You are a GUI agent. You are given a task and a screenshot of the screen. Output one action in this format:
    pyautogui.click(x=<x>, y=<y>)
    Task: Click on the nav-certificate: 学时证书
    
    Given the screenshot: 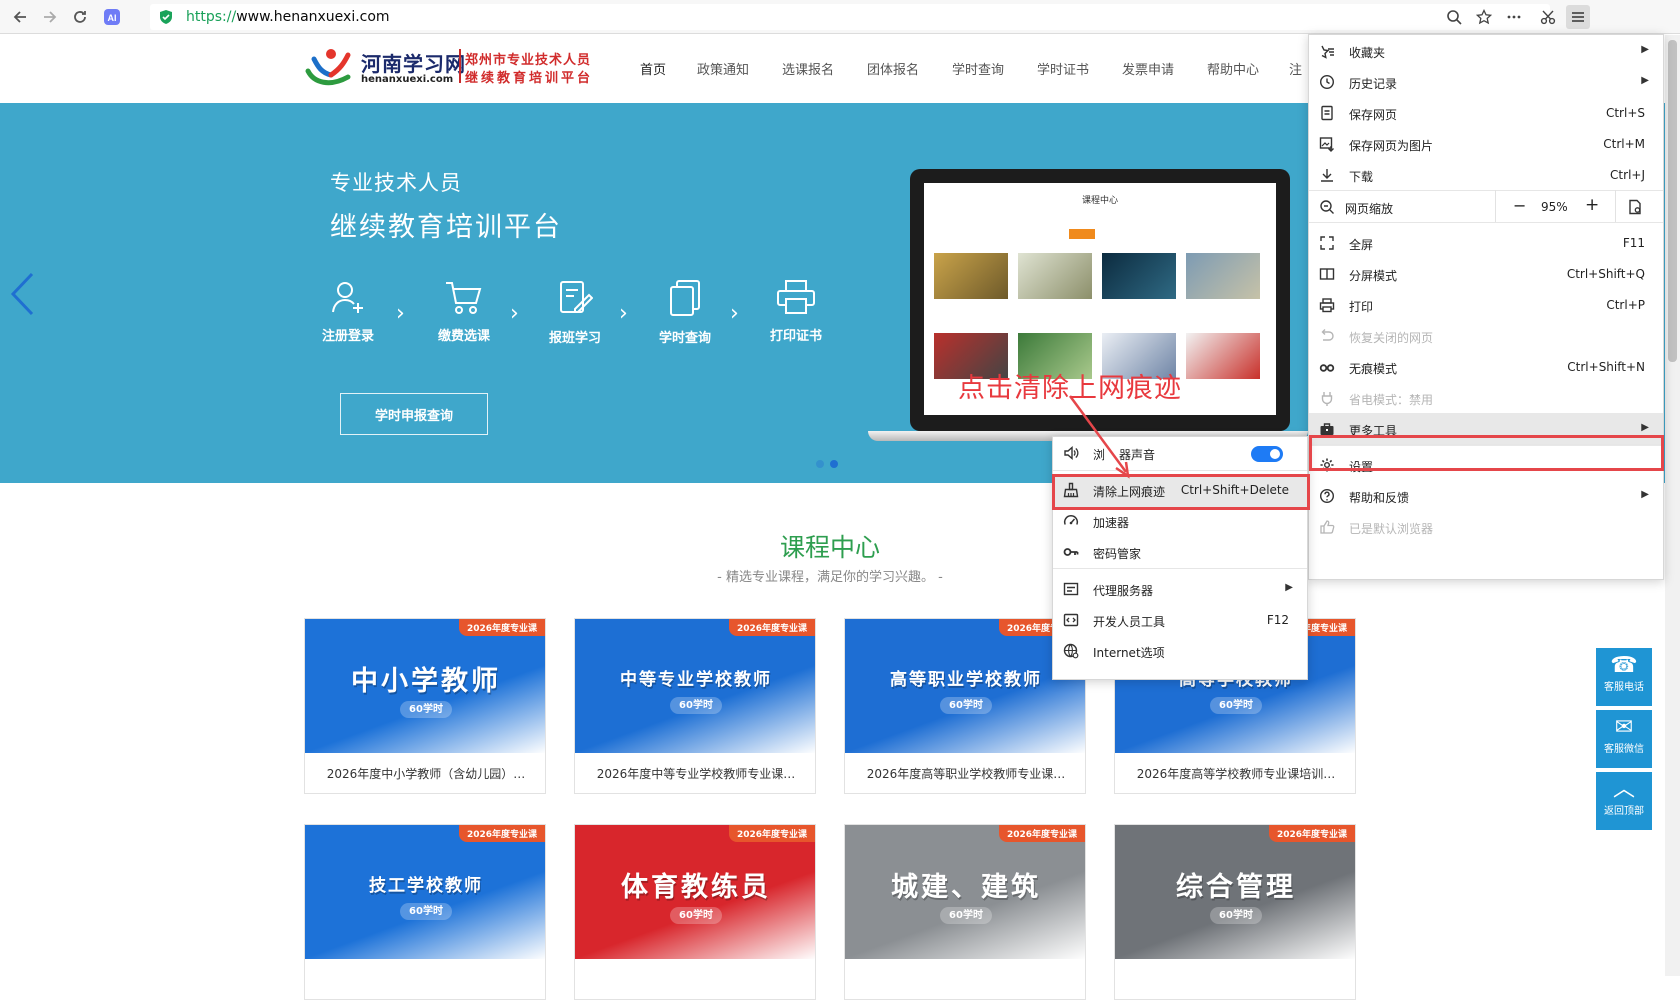 What is the action you would take?
    pyautogui.click(x=1063, y=68)
    